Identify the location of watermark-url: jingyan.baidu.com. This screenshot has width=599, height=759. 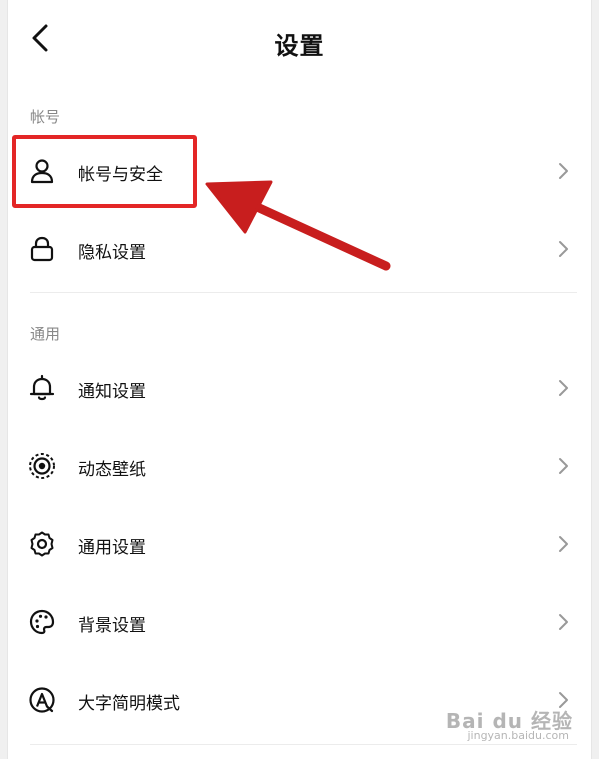
(518, 735).